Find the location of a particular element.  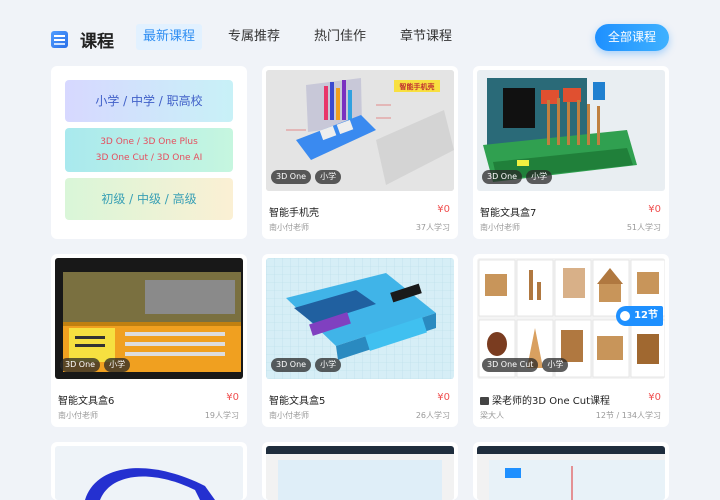

thumb-caption: 智能手机壳 is located at coordinates (417, 86).